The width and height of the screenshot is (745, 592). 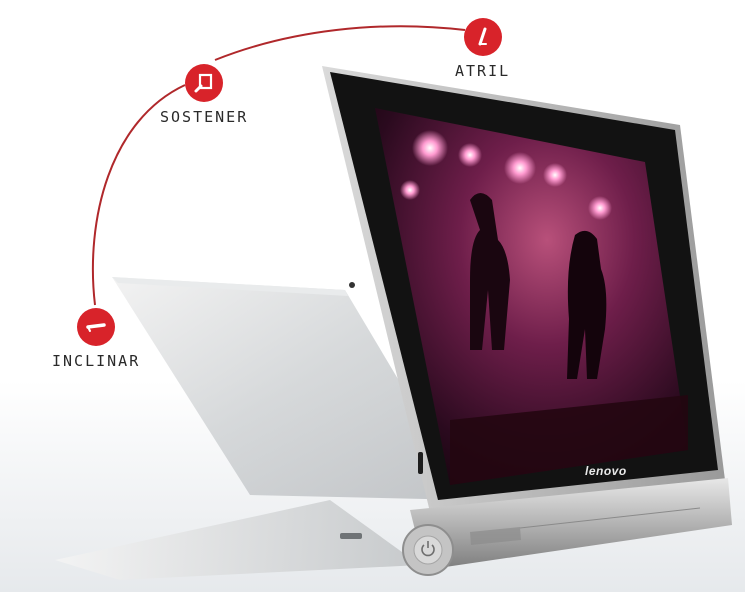 I want to click on stand-slot, so click(x=351, y=536).